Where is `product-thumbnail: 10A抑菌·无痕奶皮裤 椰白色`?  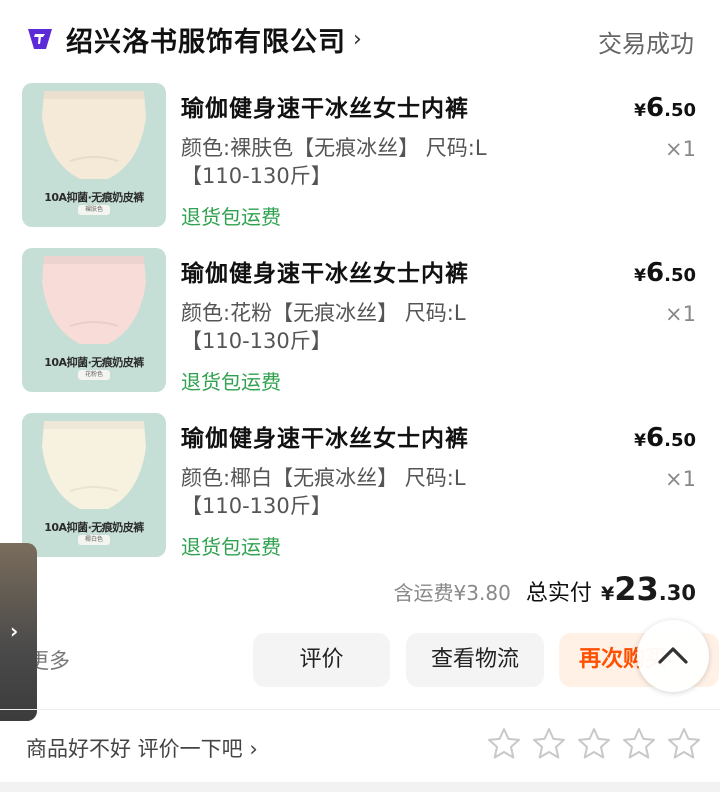
product-thumbnail: 10A抑菌·无痕奶皮裤 椰白色 is located at coordinates (94, 485).